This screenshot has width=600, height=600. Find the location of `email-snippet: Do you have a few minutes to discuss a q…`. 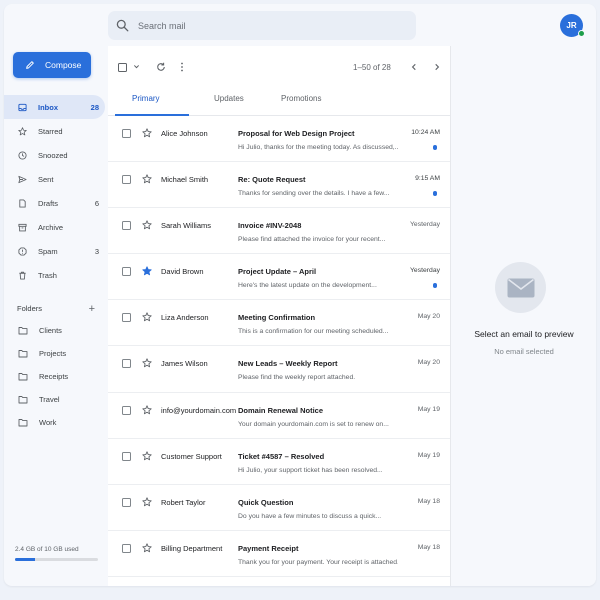

email-snippet: Do you have a few minutes to discuss a q… is located at coordinates (310, 516).